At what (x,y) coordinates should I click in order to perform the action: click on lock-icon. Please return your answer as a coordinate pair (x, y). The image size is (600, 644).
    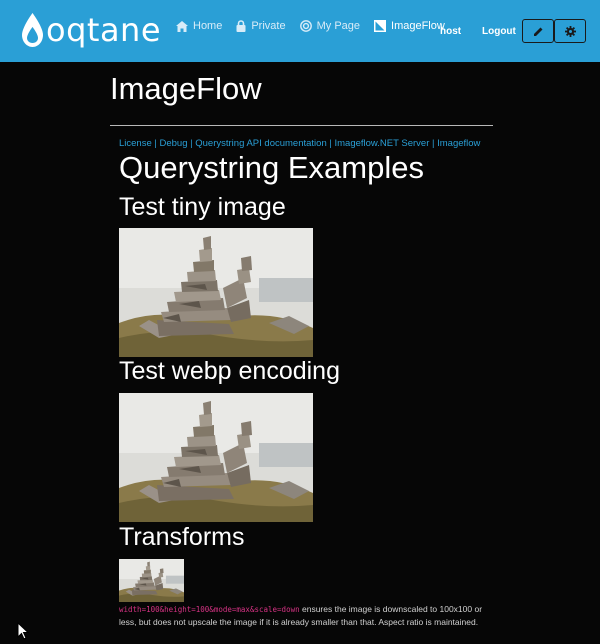
    Looking at the image, I should click on (241, 26).